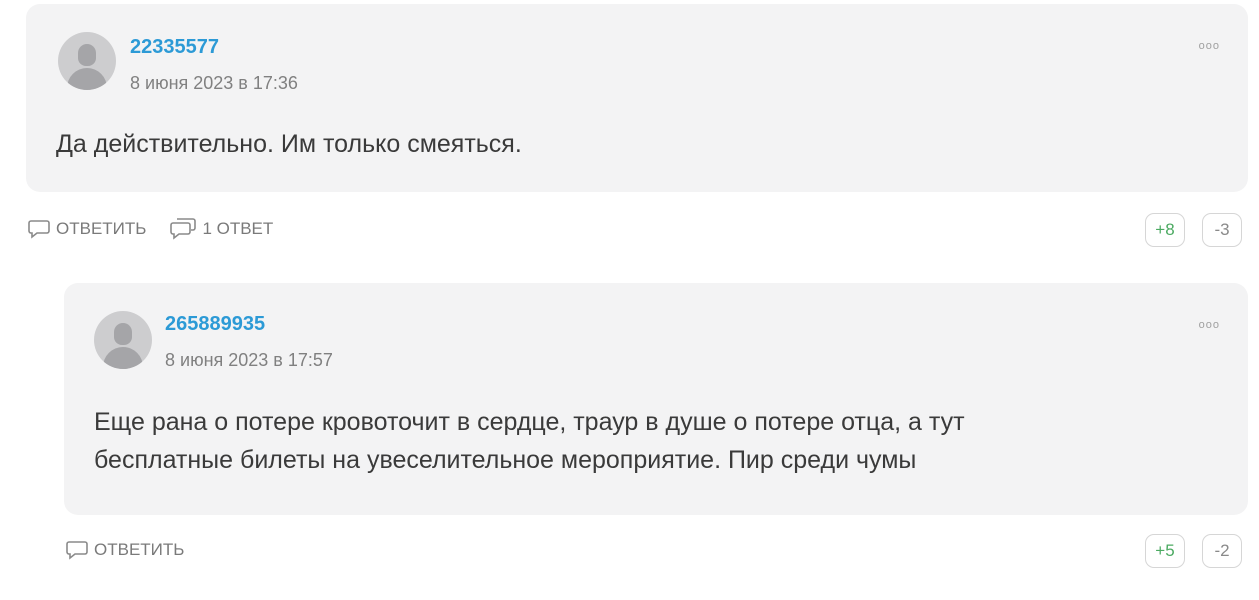  Describe the element at coordinates (174, 47) in the screenshot. I see `author-name: 22335577` at that location.